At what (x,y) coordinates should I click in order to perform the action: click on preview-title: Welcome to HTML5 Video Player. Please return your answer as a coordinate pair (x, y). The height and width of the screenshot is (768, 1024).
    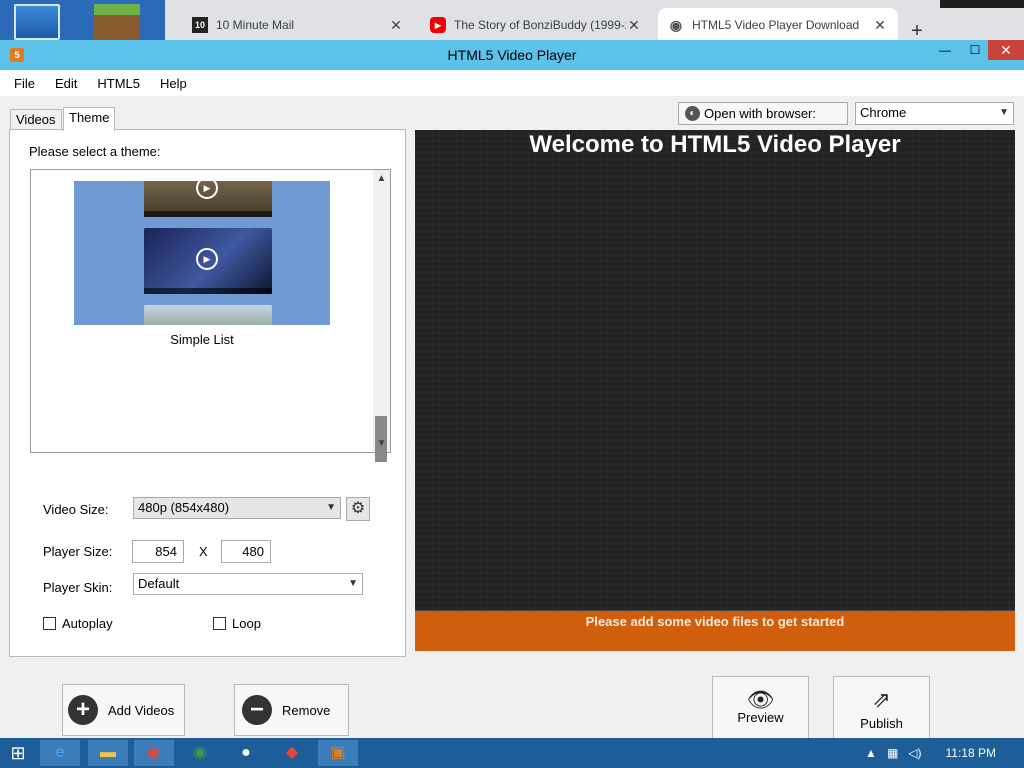
    Looking at the image, I should click on (715, 144).